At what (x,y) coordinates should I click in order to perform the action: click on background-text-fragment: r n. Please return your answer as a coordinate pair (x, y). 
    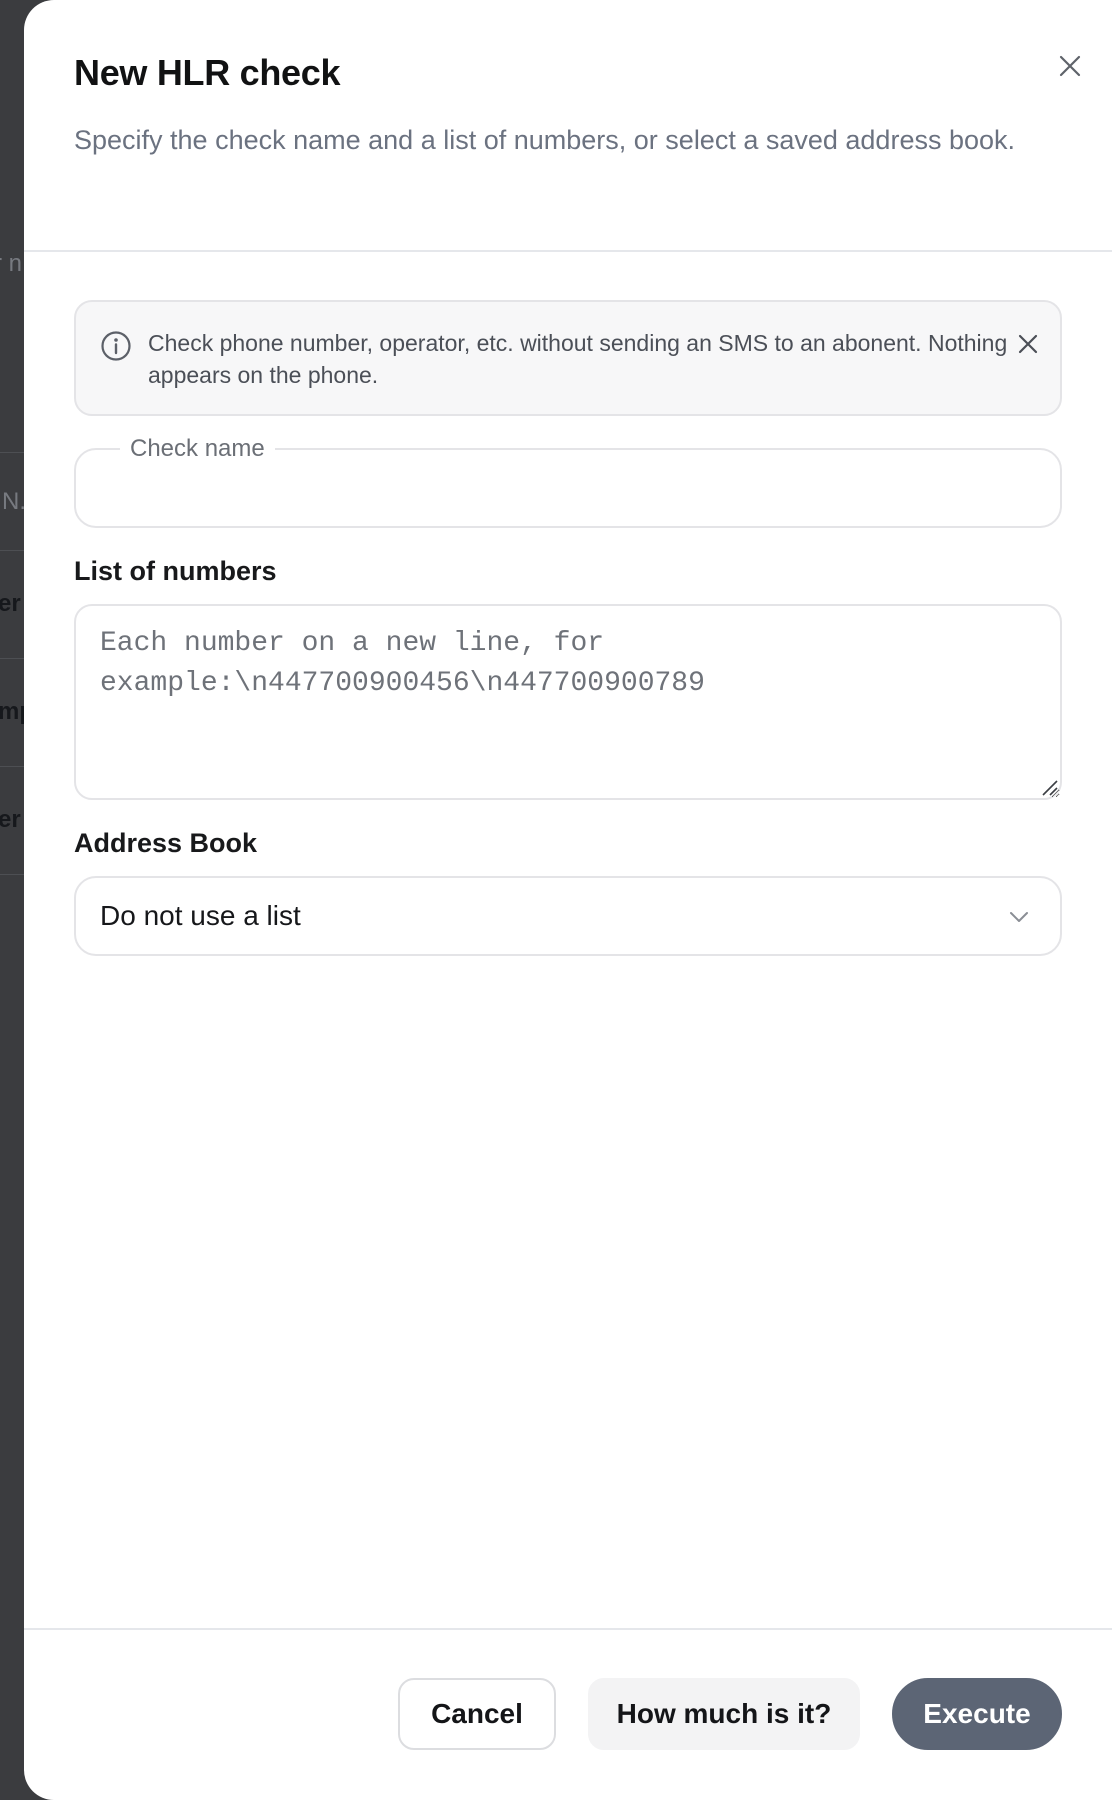
    Looking at the image, I should click on (11, 263).